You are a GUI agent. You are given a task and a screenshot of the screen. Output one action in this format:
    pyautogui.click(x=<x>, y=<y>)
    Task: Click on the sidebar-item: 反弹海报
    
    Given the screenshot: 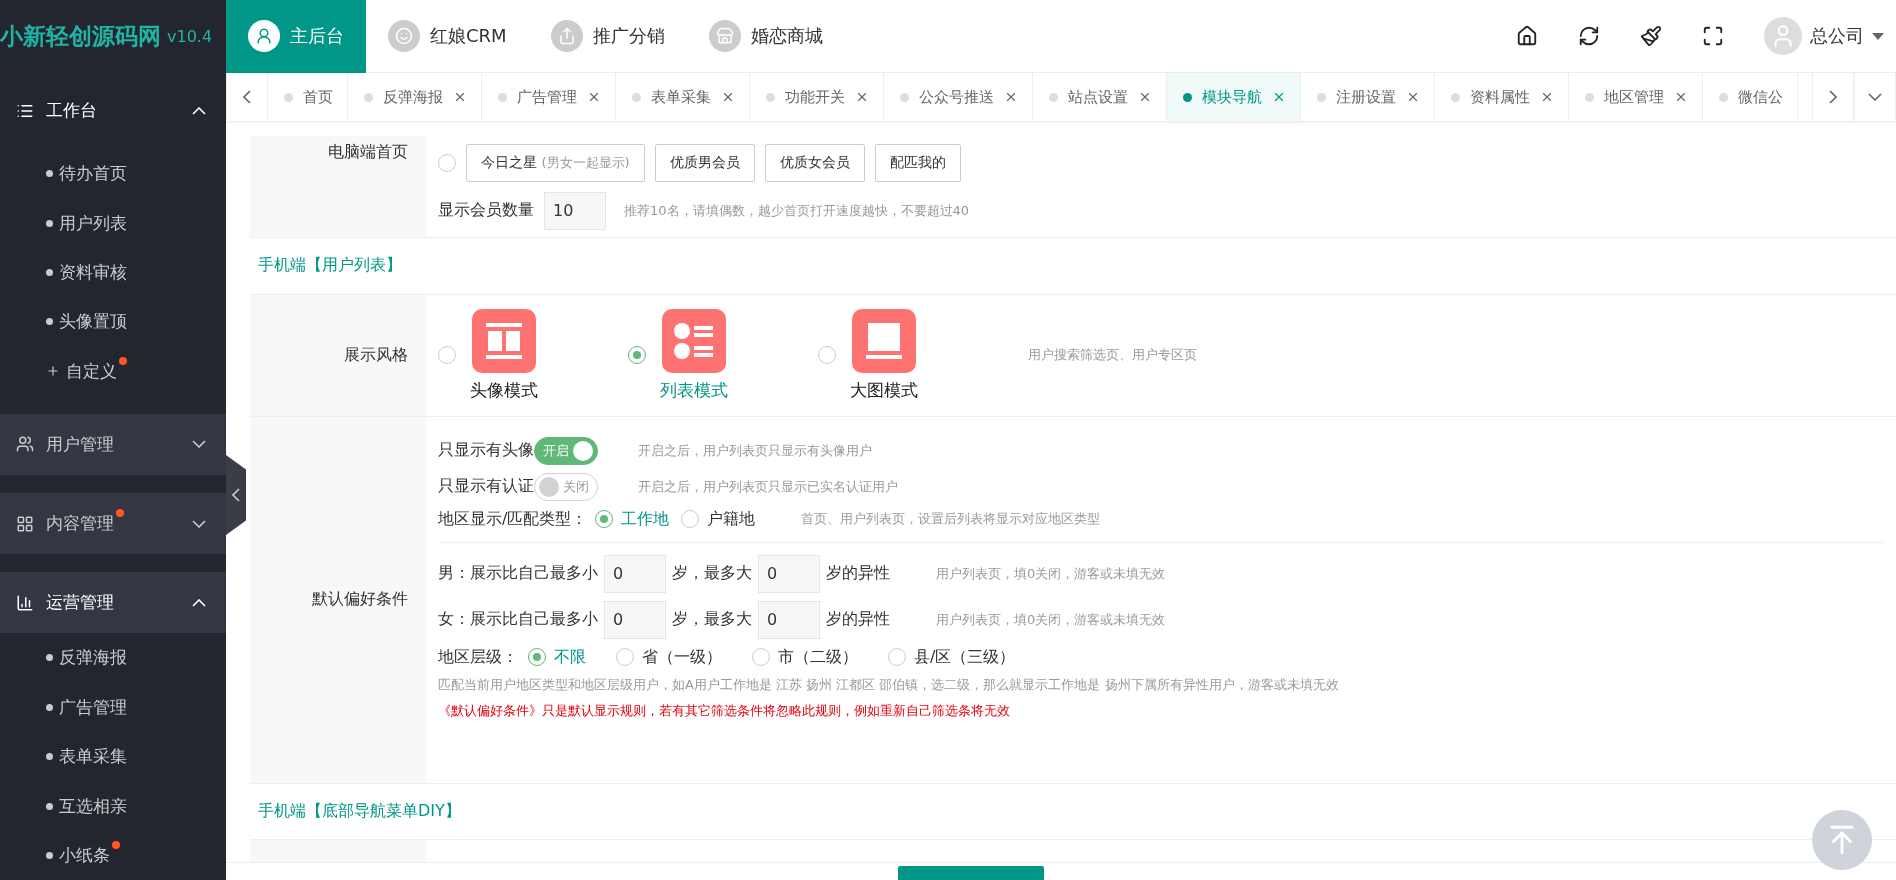 What is the action you would take?
    pyautogui.click(x=113, y=658)
    